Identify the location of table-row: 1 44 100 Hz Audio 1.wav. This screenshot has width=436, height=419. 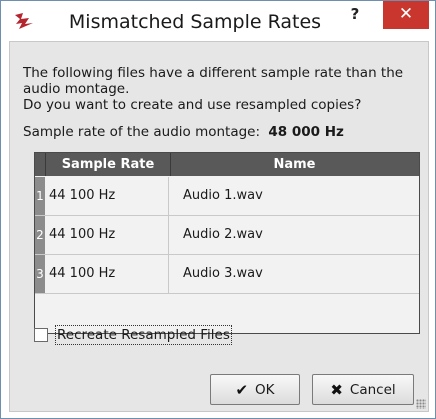
(227, 196).